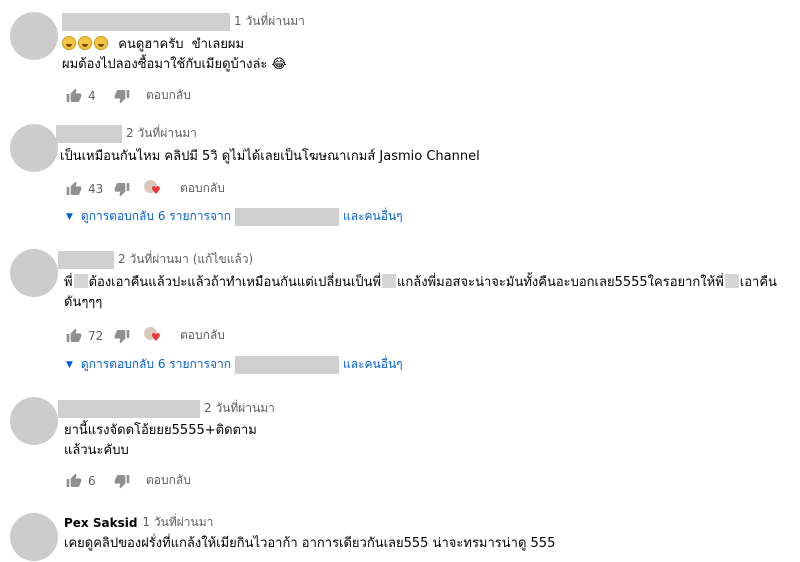 The width and height of the screenshot is (800, 562). I want to click on like-count: 43, so click(96, 188).